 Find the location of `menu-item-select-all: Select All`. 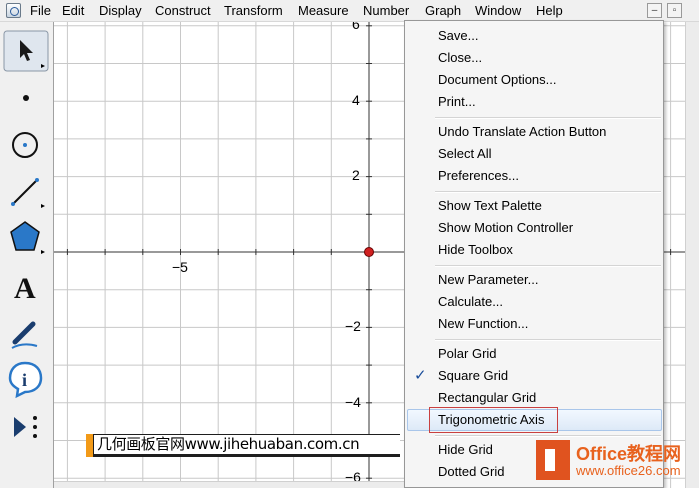

menu-item-select-all: Select All is located at coordinates (464, 154).